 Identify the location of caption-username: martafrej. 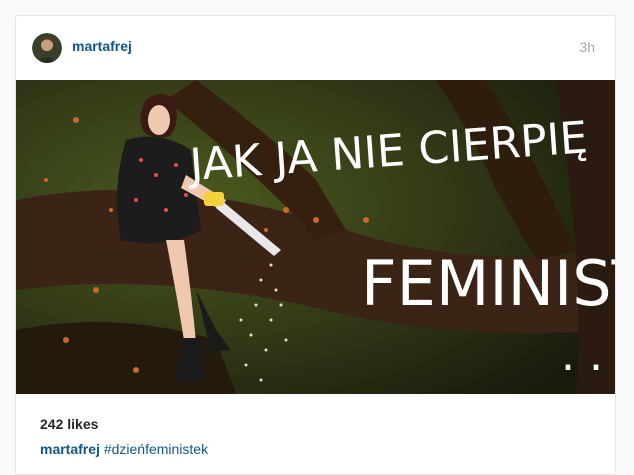
(70, 449).